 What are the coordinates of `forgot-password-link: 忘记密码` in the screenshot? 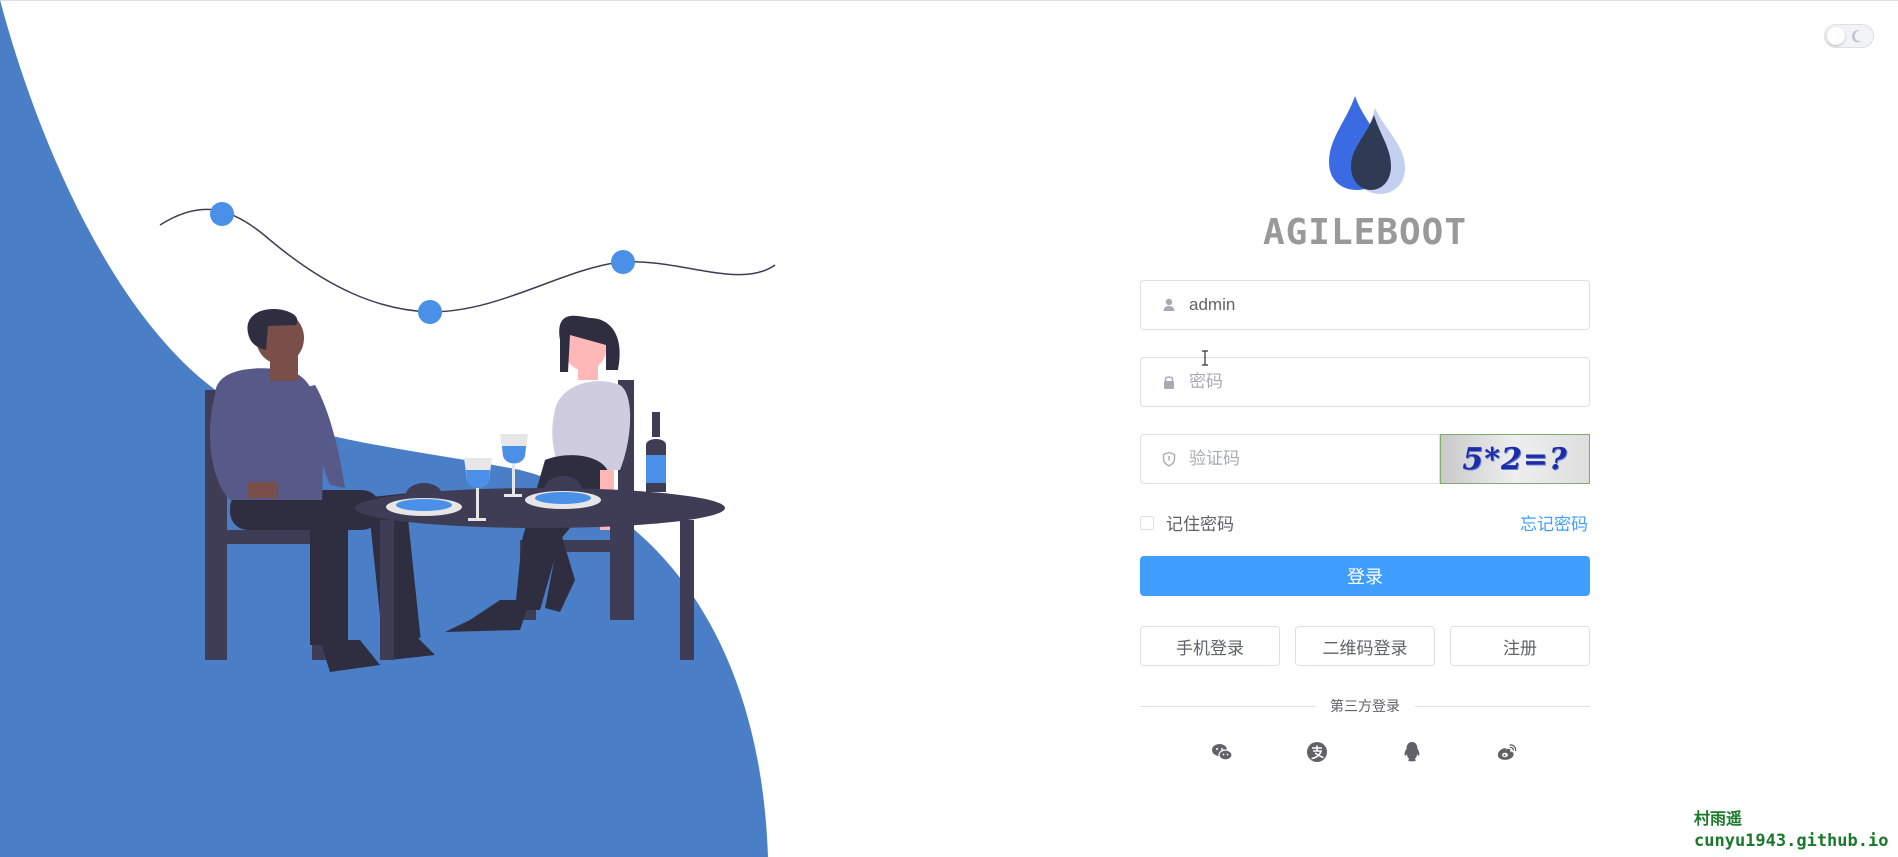 It's located at (1554, 522).